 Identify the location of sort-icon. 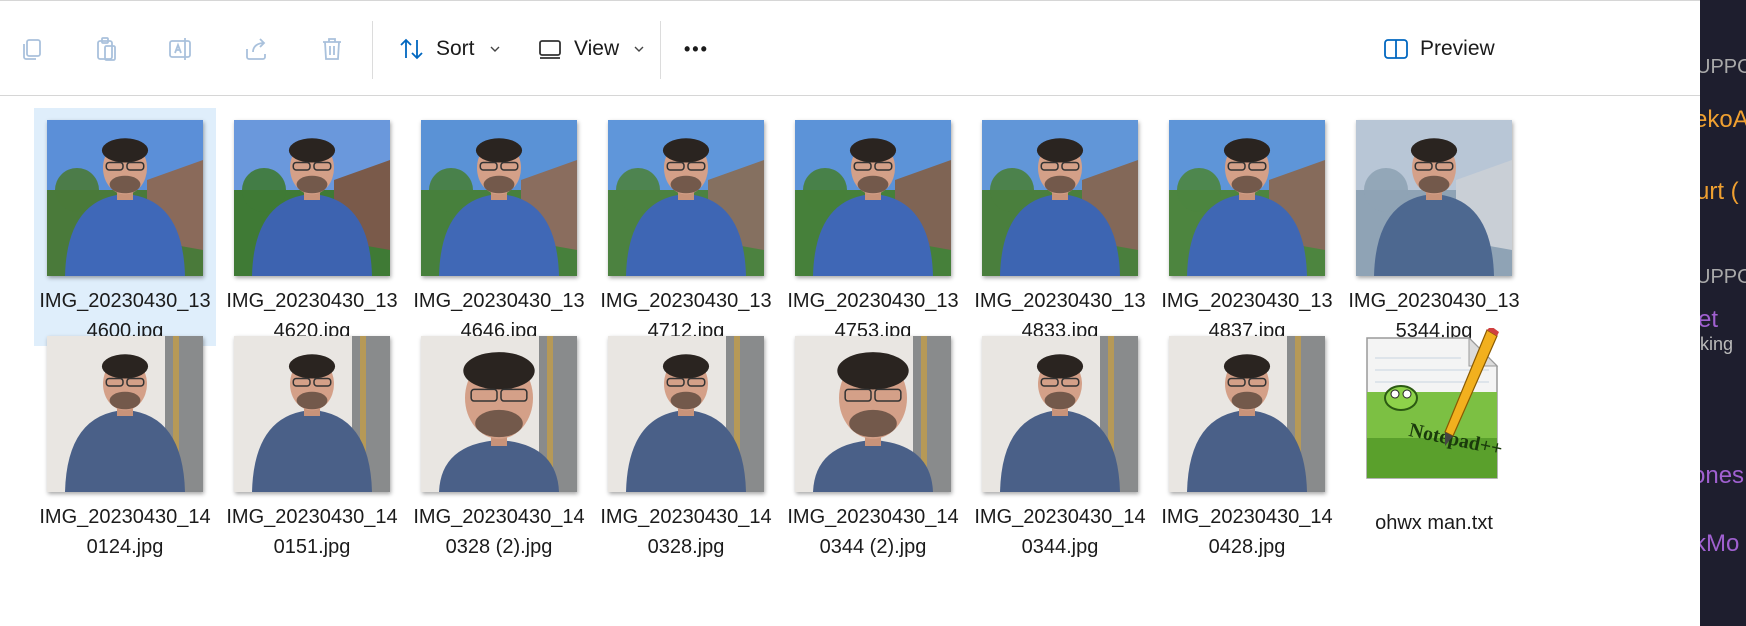
(411, 49).